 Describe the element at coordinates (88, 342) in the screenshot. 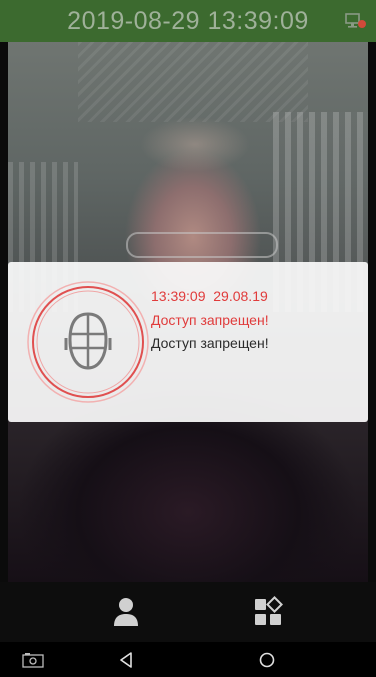

I see `face-recognition-icon` at that location.